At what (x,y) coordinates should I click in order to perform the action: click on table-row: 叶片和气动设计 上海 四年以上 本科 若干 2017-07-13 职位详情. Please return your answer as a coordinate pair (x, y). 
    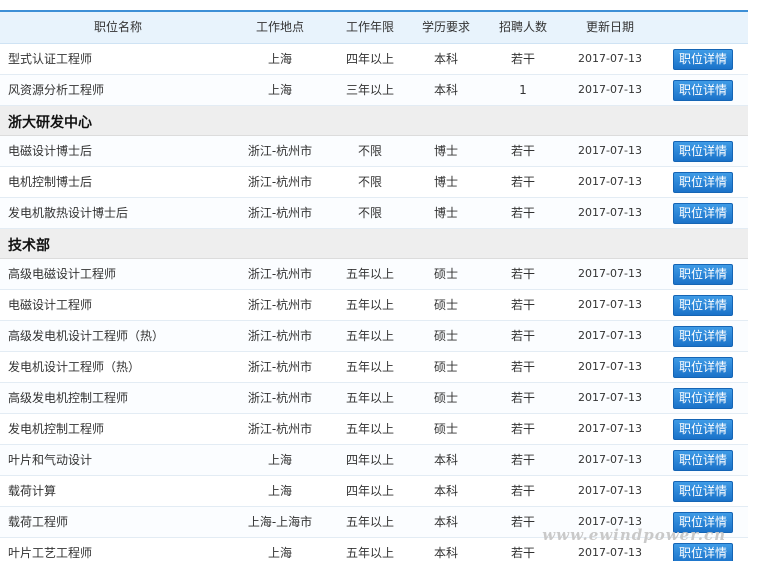
    Looking at the image, I should click on (374, 460).